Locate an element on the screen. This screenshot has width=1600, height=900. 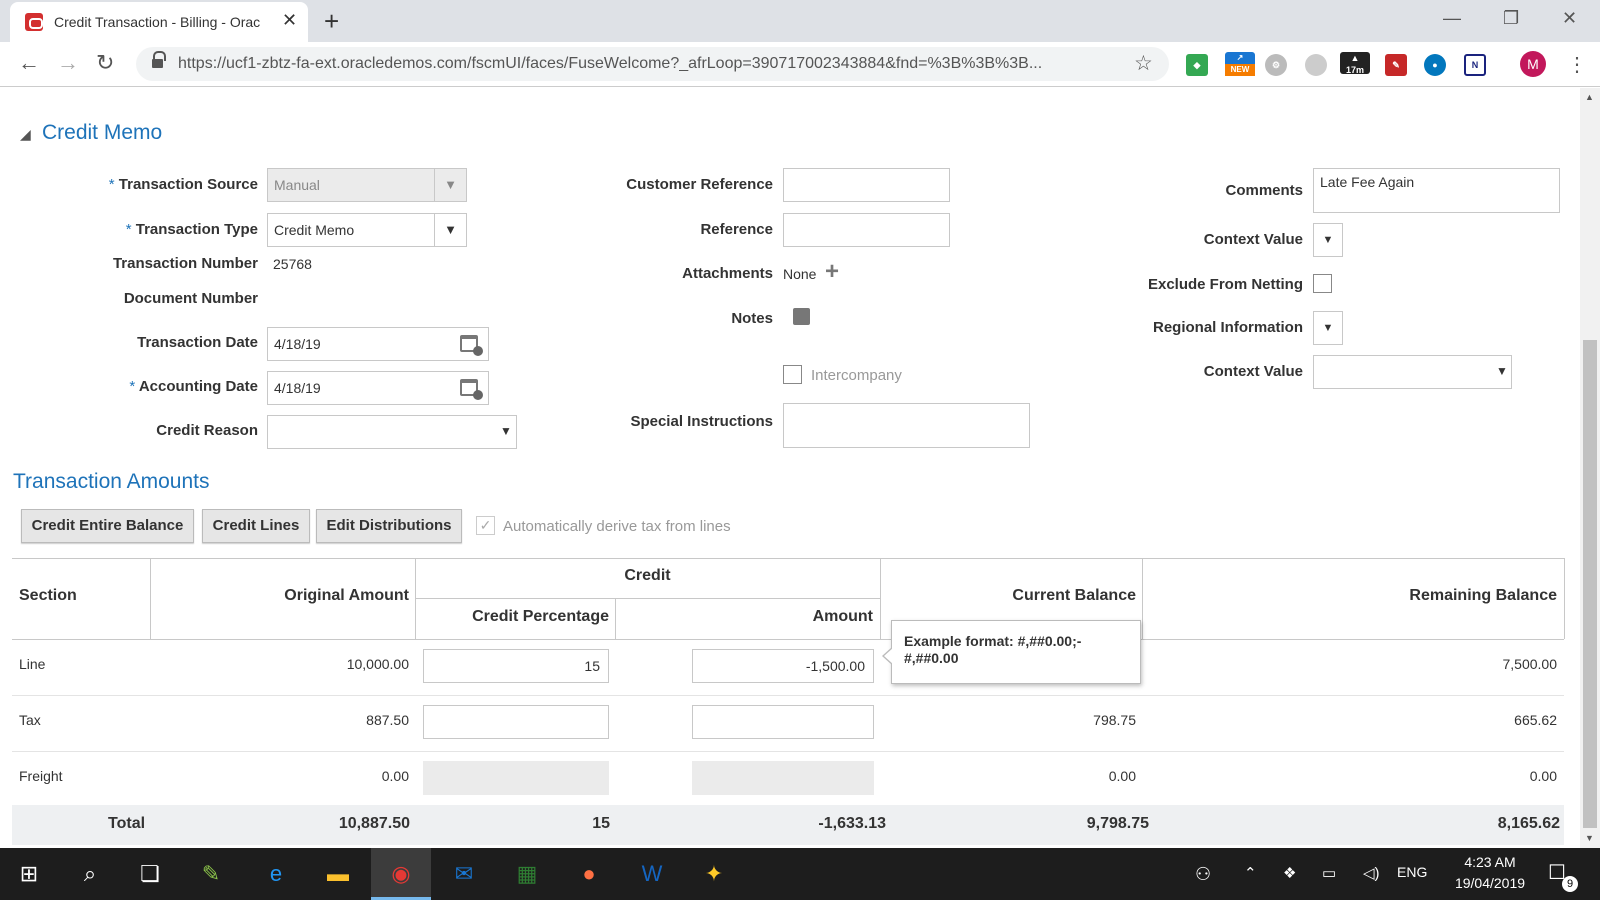
oracle-favicon-icon is located at coordinates (34, 22).